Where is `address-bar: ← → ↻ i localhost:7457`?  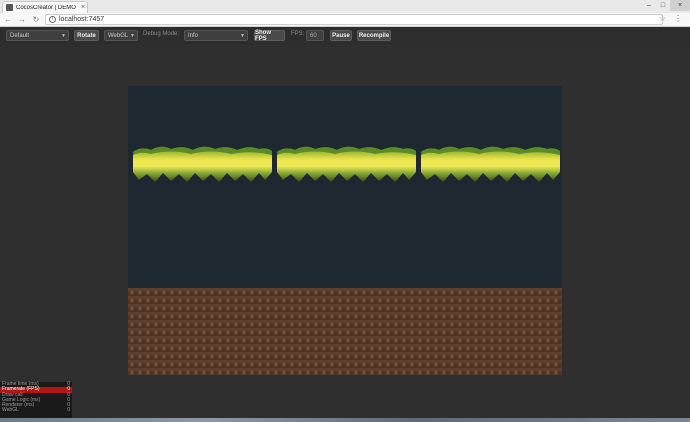
address-bar: ← → ↻ i localhost:7457 is located at coordinates (345, 20).